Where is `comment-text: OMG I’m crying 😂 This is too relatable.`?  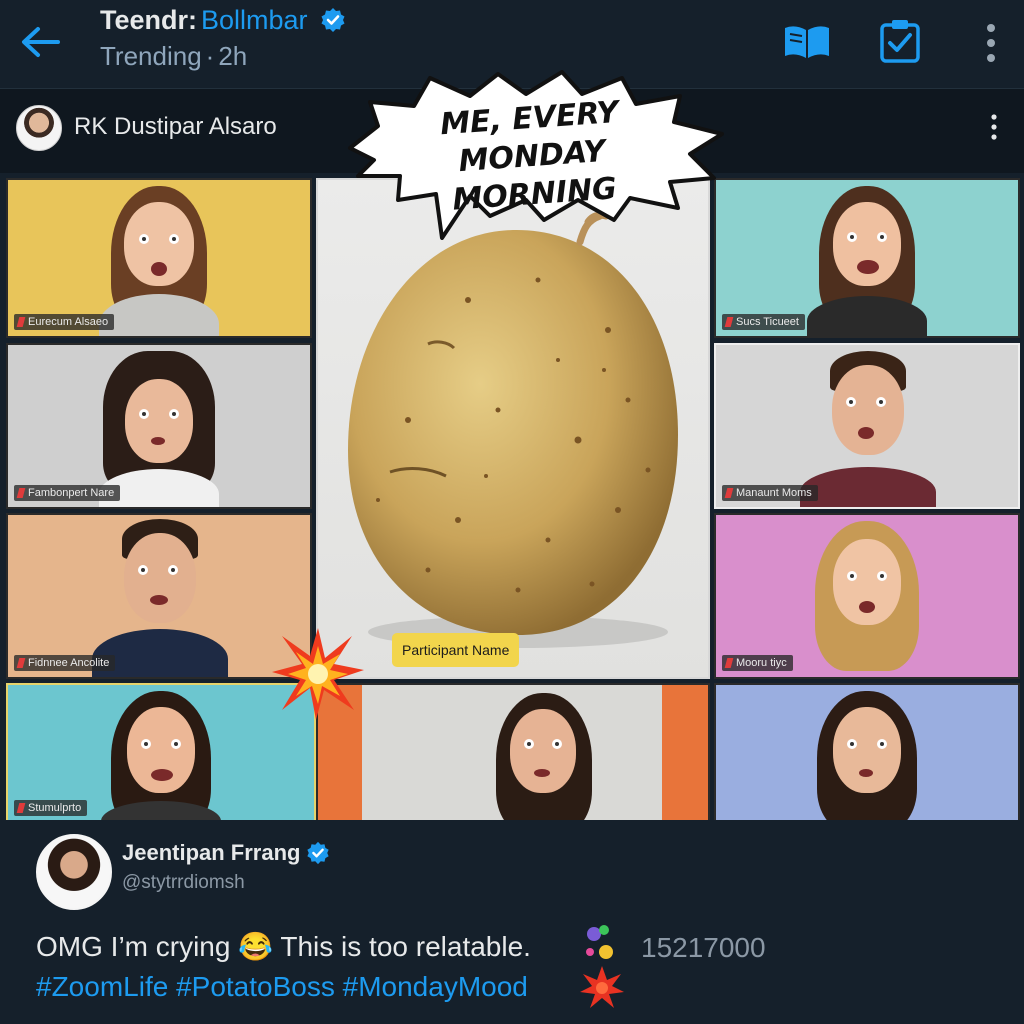 comment-text: OMG I’m crying 😂 This is too relatable. is located at coordinates (283, 946).